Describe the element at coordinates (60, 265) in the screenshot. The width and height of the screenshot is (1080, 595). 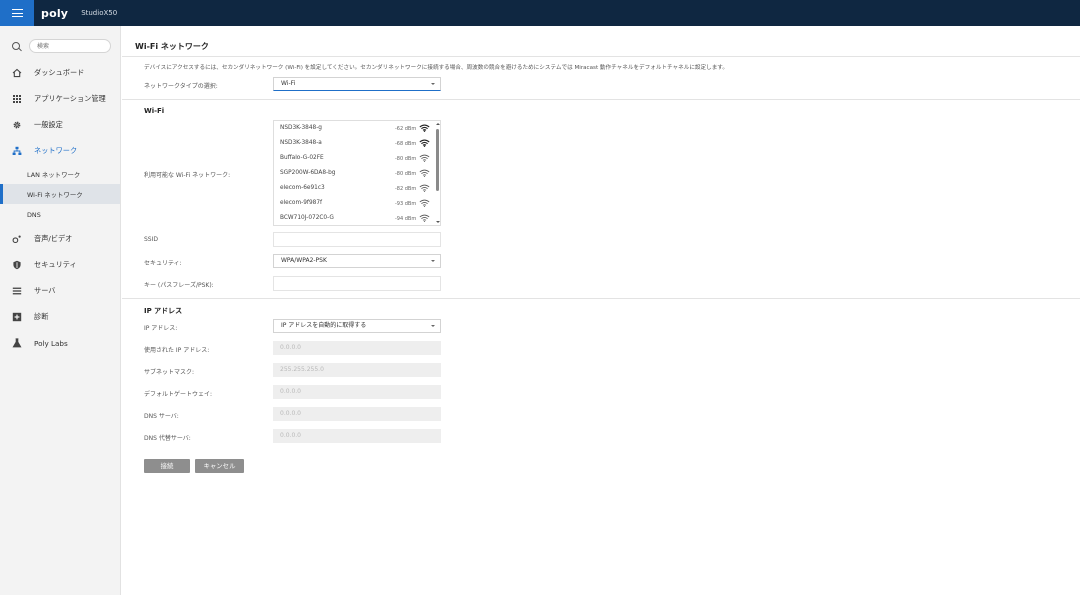
I see `sidebar-item-security: セキュリティ` at that location.